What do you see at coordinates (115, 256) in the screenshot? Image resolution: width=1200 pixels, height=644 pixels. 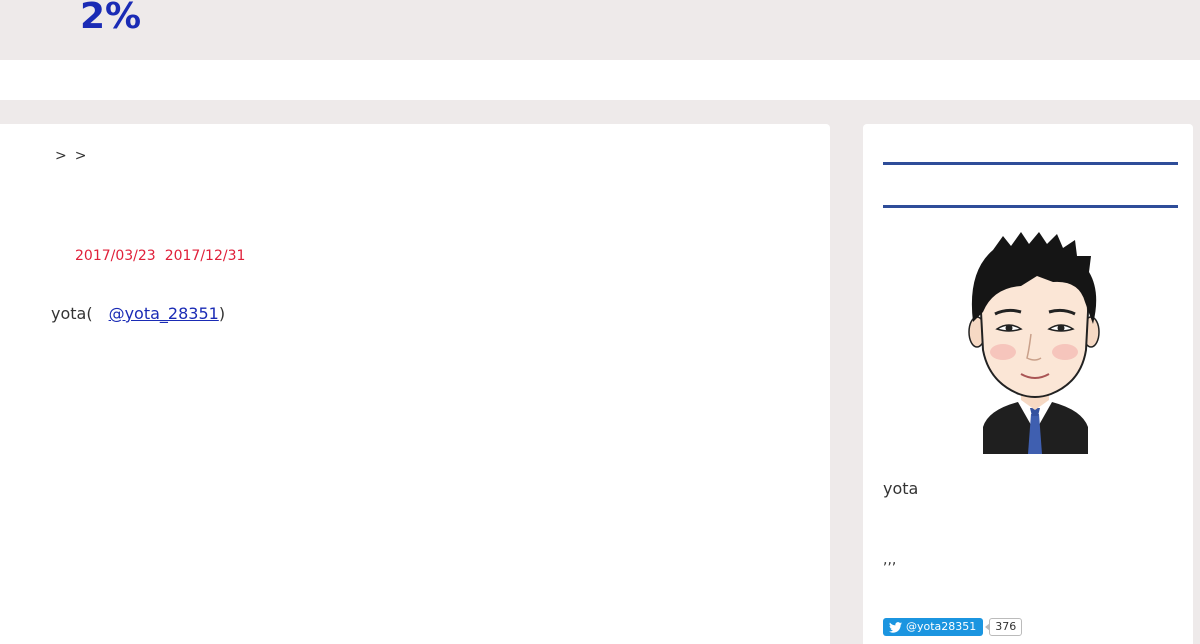 I see `published-date: 2017/03/23` at bounding box center [115, 256].